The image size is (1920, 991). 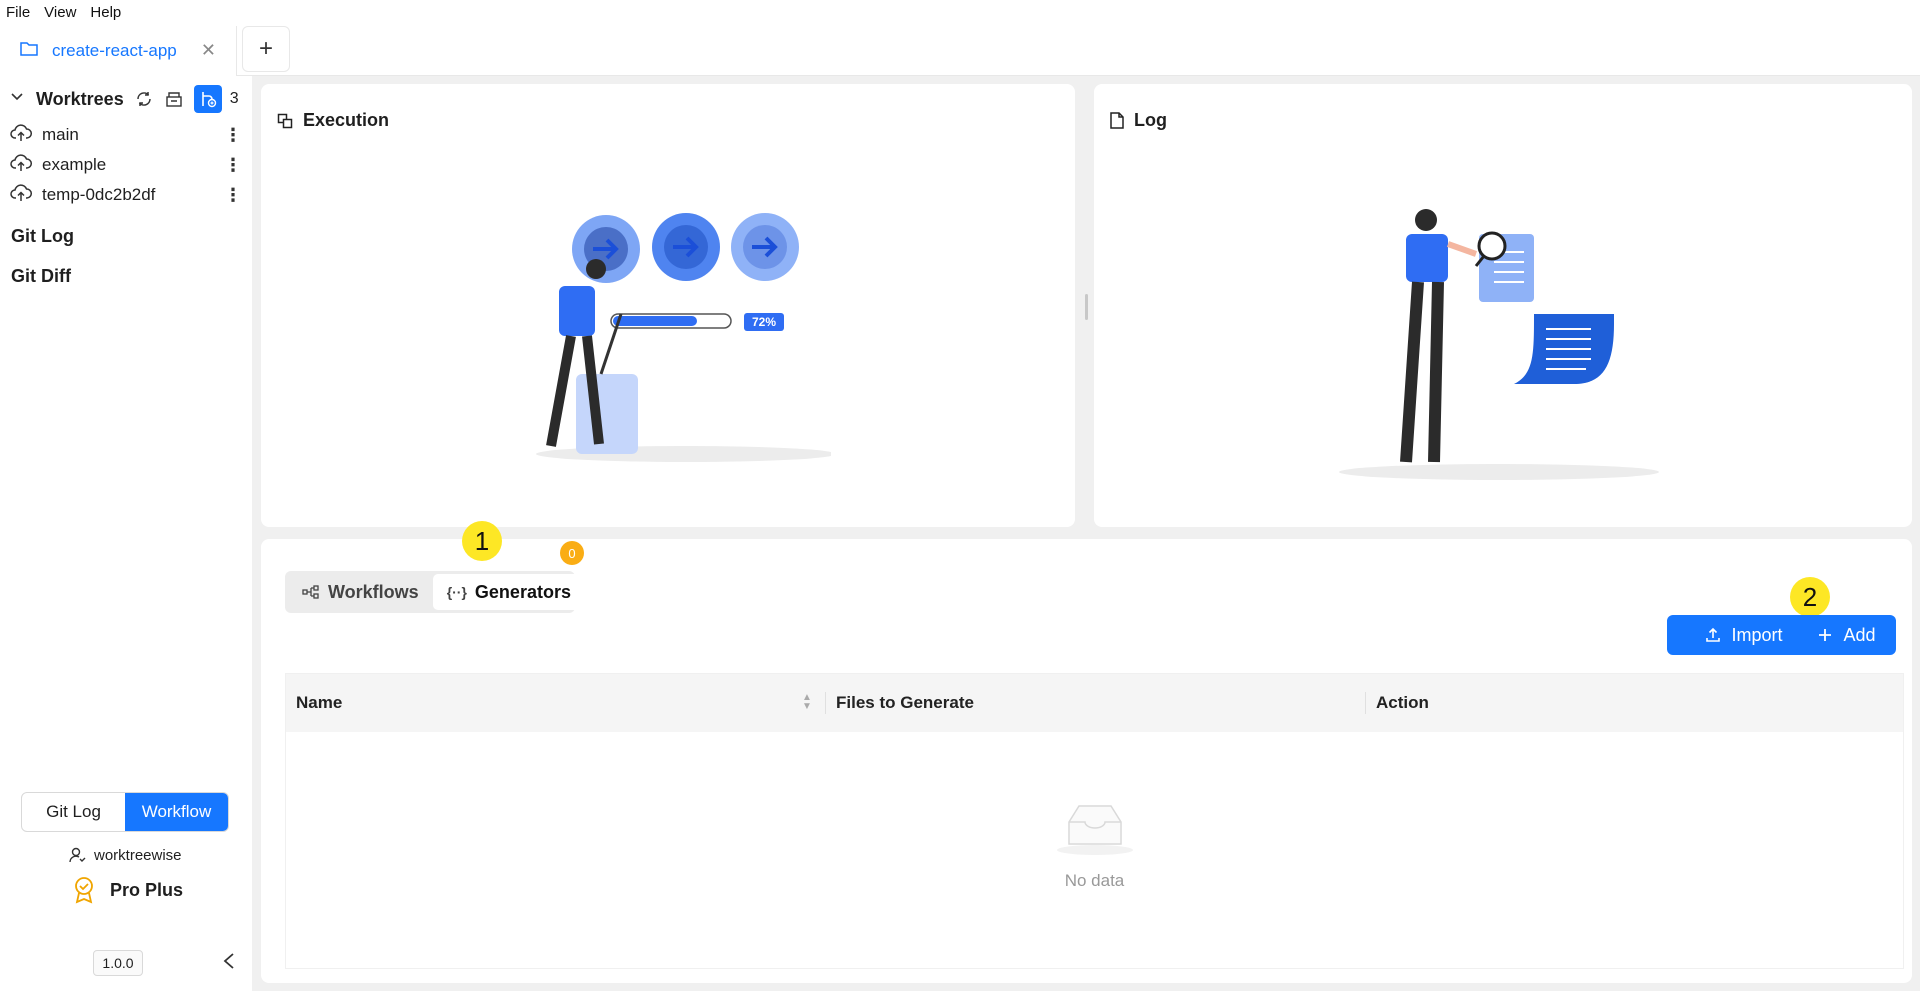 What do you see at coordinates (42, 236) in the screenshot?
I see `git-log-section: Git Log` at bounding box center [42, 236].